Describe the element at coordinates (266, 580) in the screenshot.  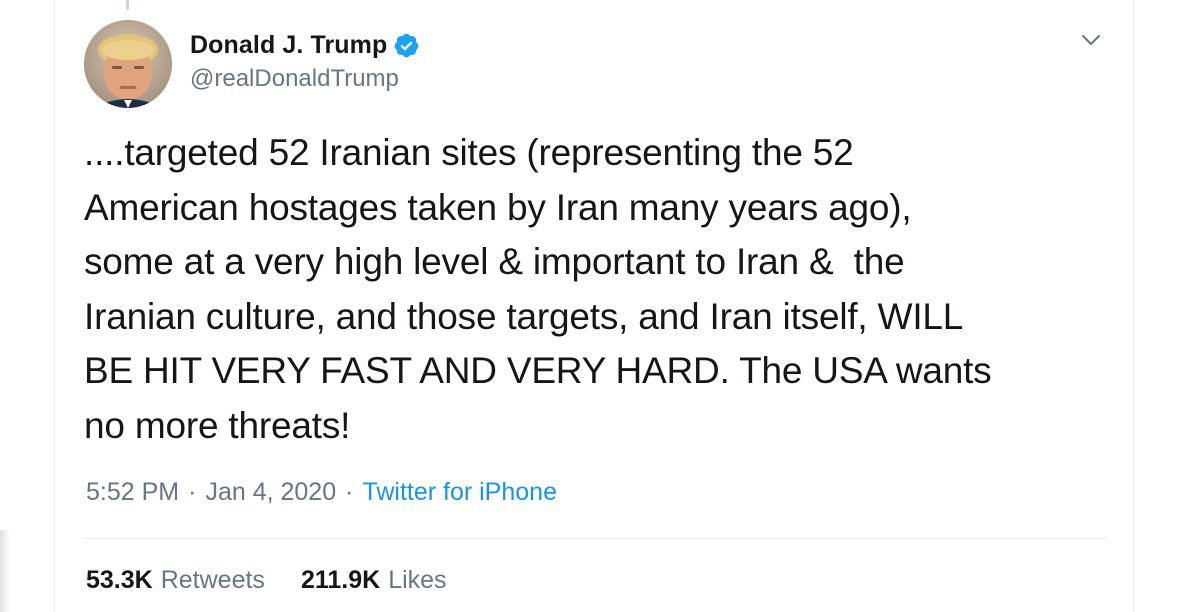
I see `tweet-stats: 53.3K Retweets 211.9K Likes` at that location.